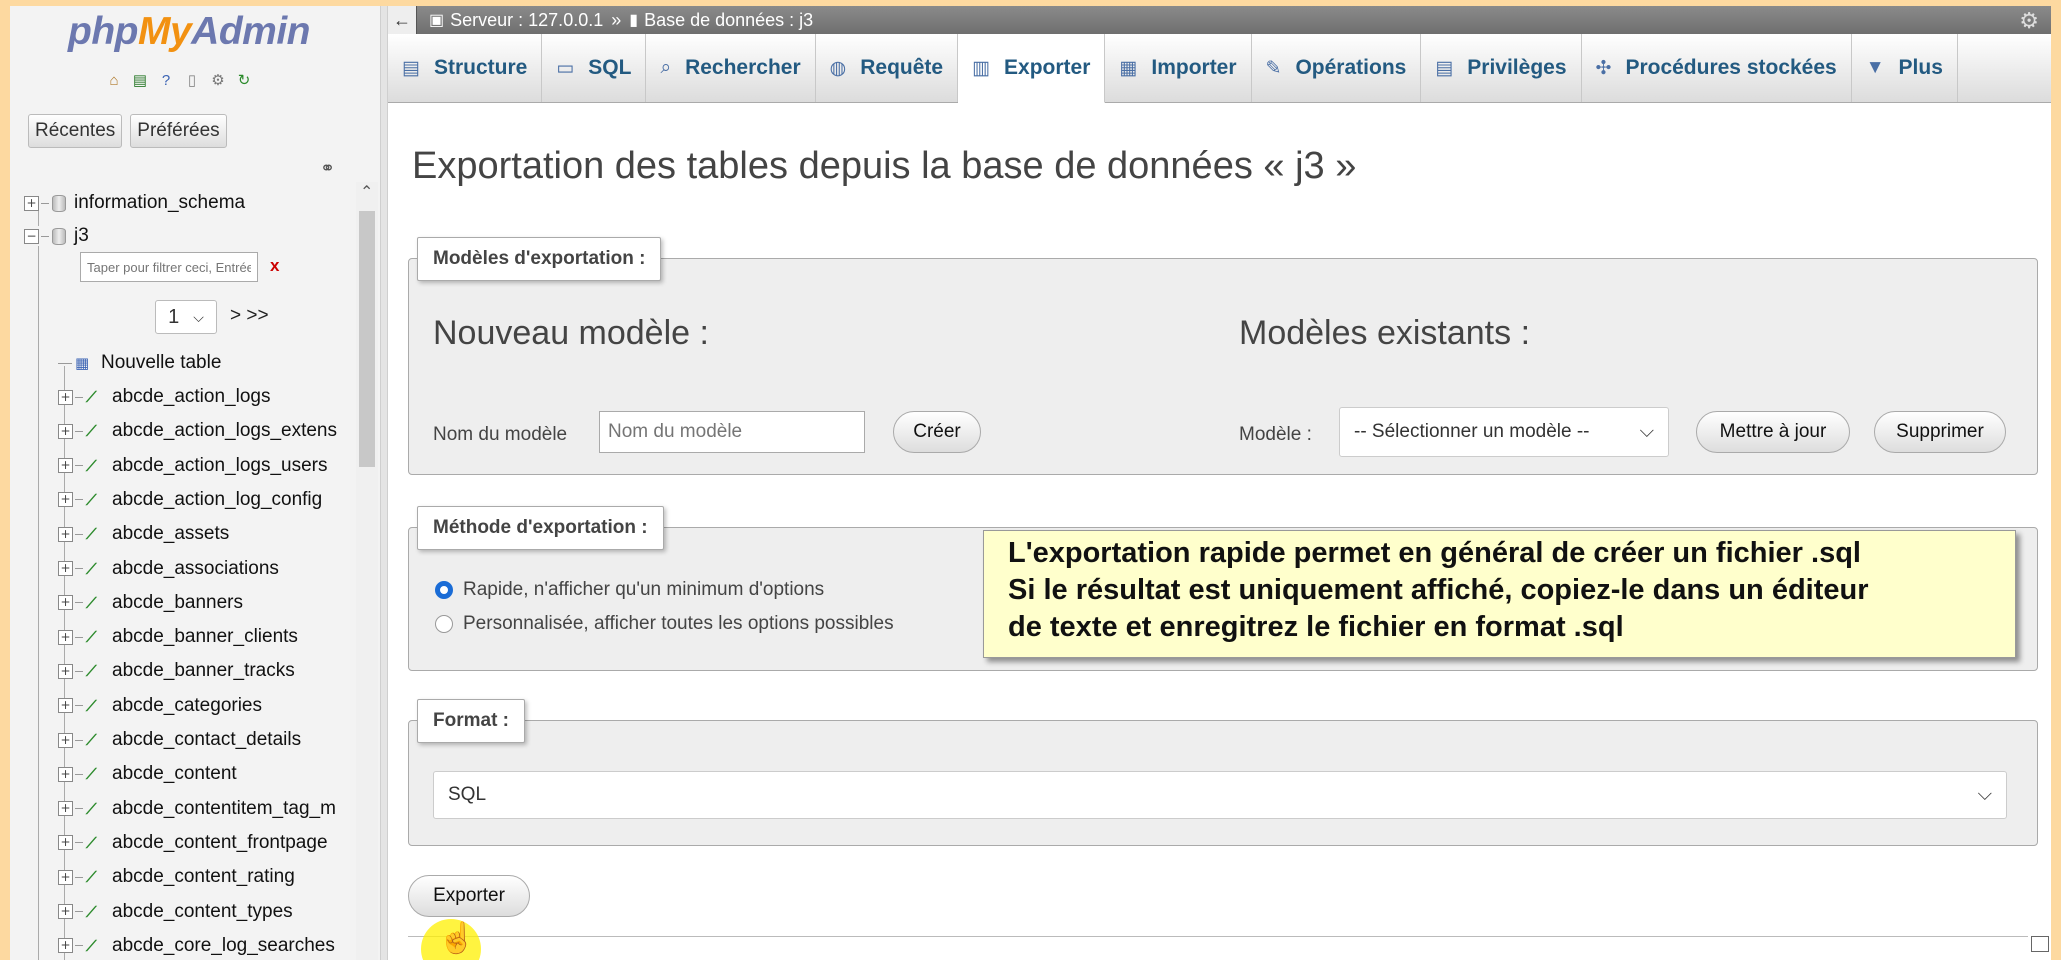  What do you see at coordinates (31, 236) in the screenshot?
I see `collapse-icon: −` at bounding box center [31, 236].